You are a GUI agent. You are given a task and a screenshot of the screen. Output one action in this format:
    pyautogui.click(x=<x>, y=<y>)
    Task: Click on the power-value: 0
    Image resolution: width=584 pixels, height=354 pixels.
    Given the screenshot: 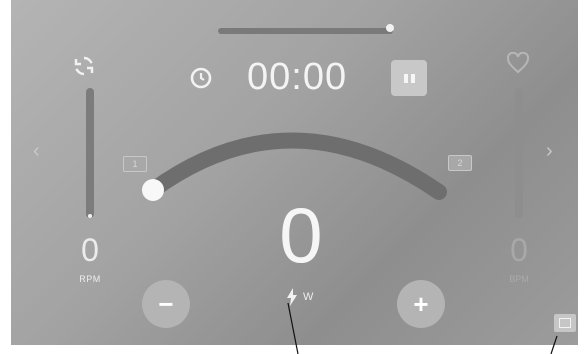 What is the action you would take?
    pyautogui.click(x=301, y=235)
    